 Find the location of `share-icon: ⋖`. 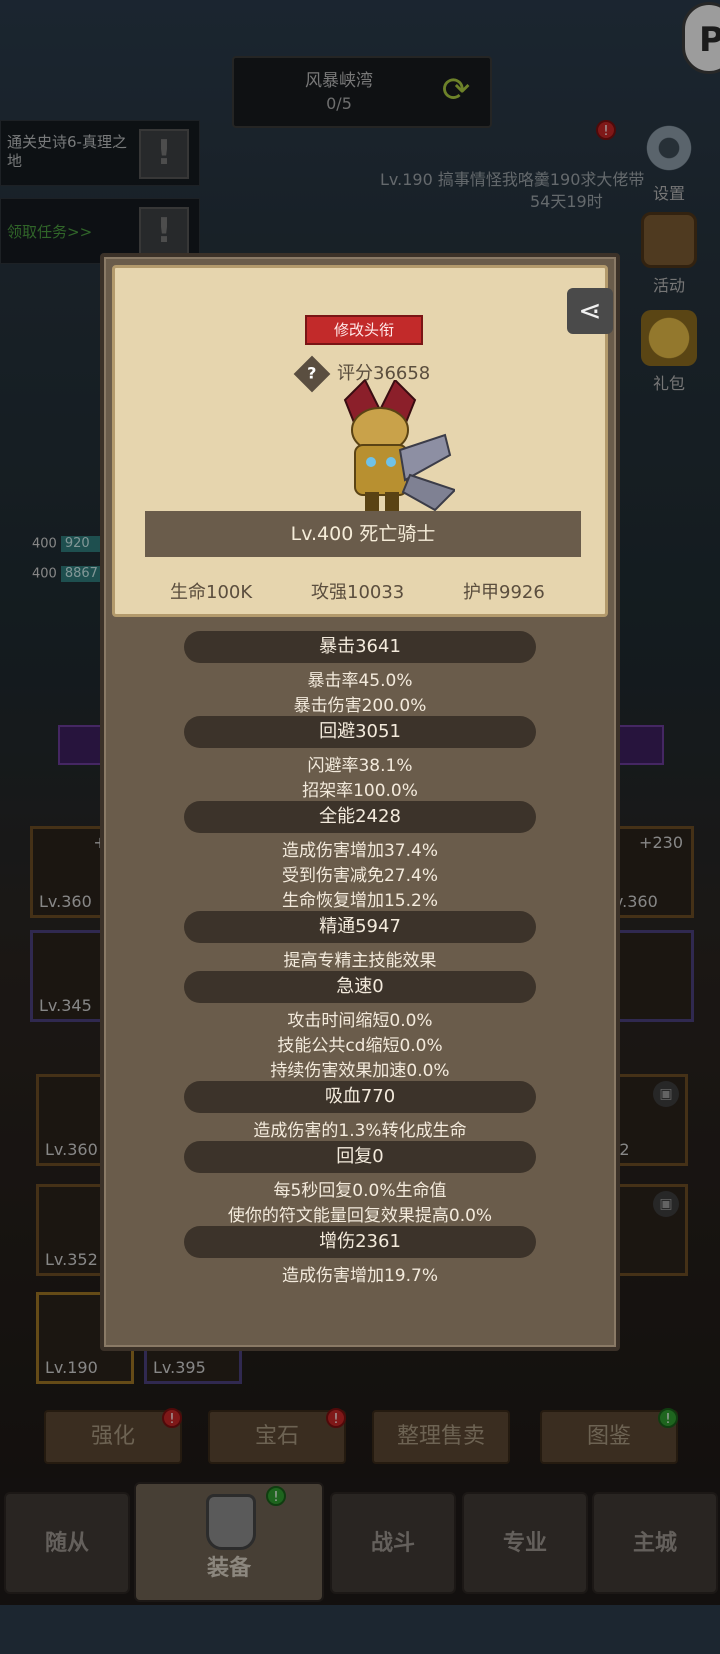

share-icon: ⋖ is located at coordinates (590, 311).